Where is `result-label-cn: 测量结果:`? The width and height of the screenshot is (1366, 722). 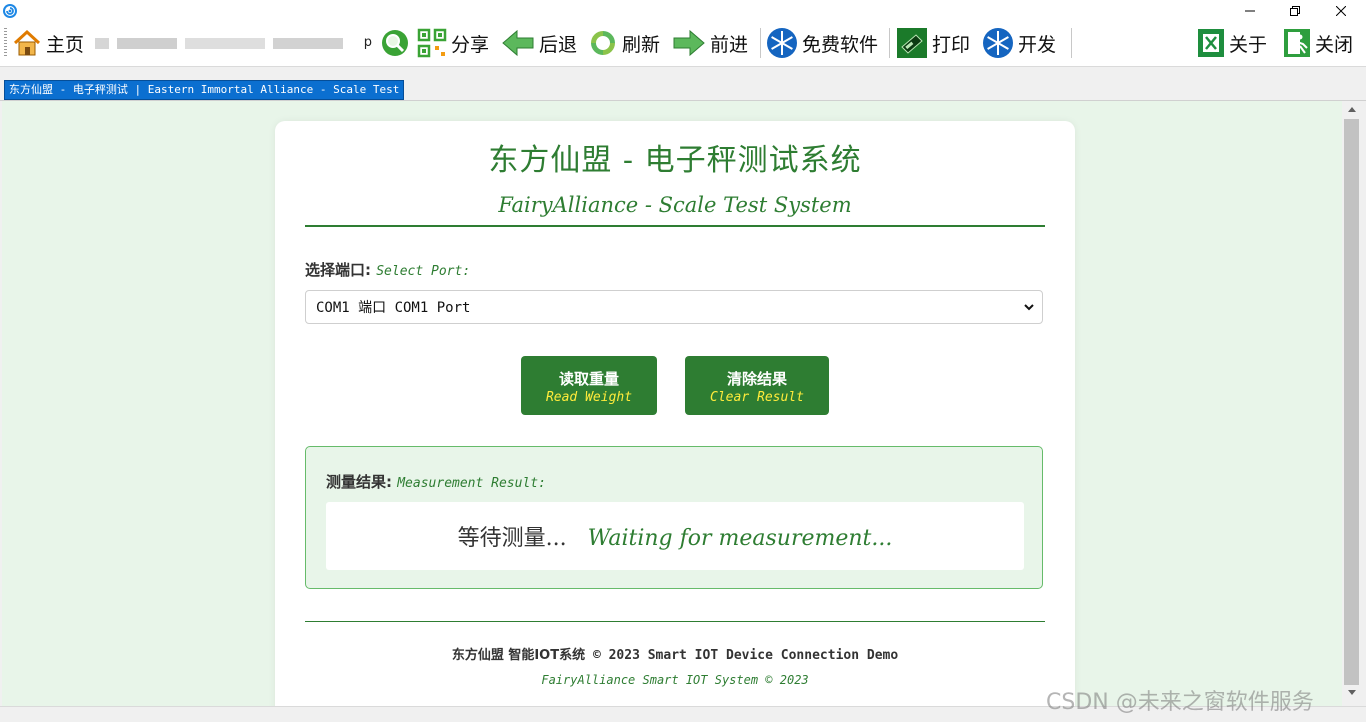 result-label-cn: 测量结果: is located at coordinates (359, 482).